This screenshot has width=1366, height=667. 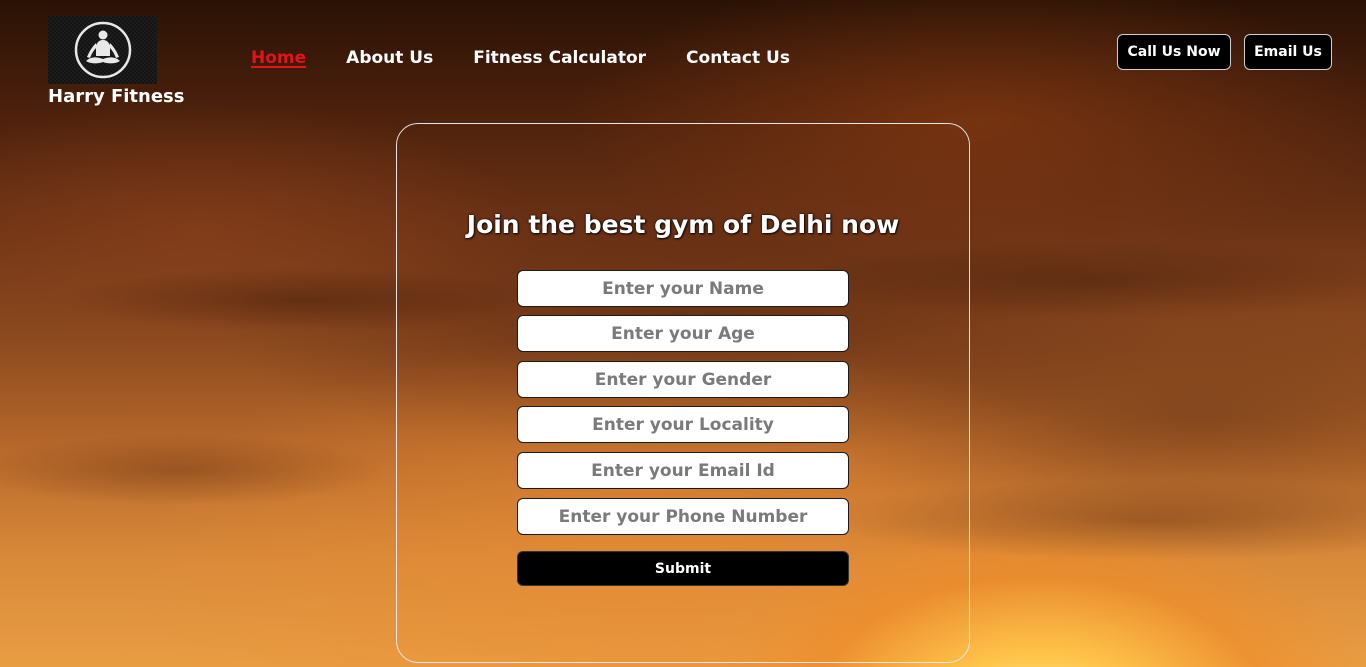 What do you see at coordinates (278, 58) in the screenshot?
I see `nav-home: Home` at bounding box center [278, 58].